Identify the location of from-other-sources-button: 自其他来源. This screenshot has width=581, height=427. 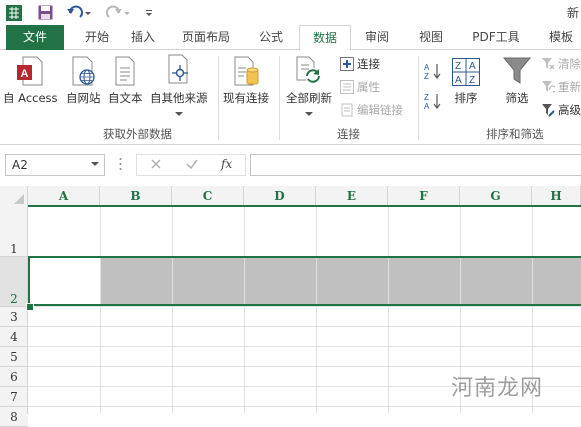
(179, 85).